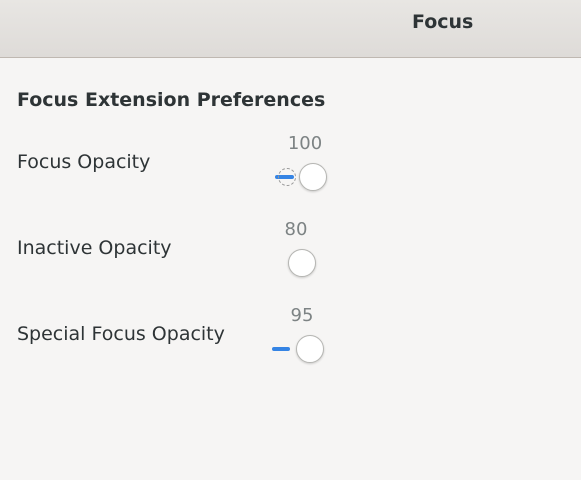 Image resolution: width=581 pixels, height=480 pixels. What do you see at coordinates (94, 248) in the screenshot?
I see `inactive-opacity-label: Inactive Opacity` at bounding box center [94, 248].